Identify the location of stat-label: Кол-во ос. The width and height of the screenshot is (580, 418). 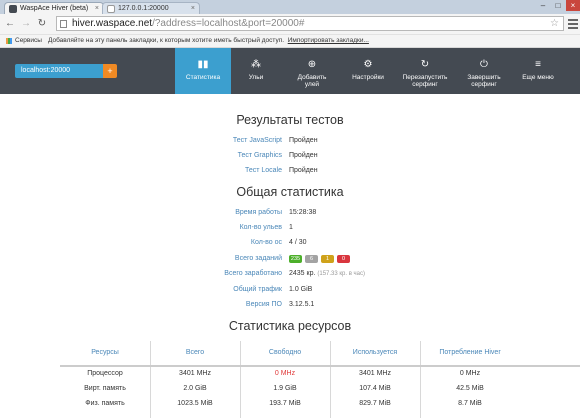
(266, 242).